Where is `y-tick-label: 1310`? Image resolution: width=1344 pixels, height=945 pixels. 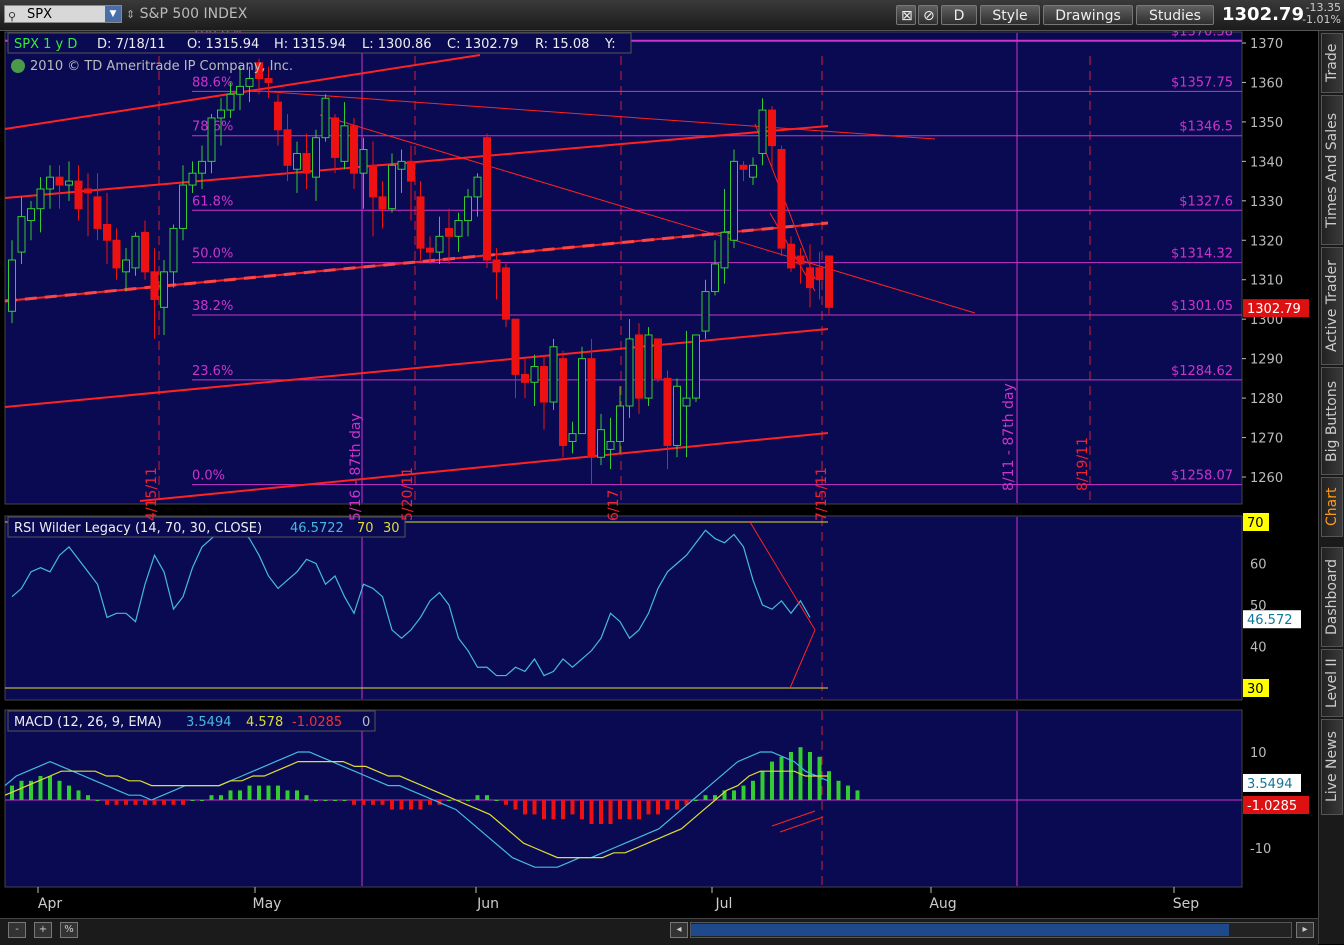 y-tick-label: 1310 is located at coordinates (1266, 281).